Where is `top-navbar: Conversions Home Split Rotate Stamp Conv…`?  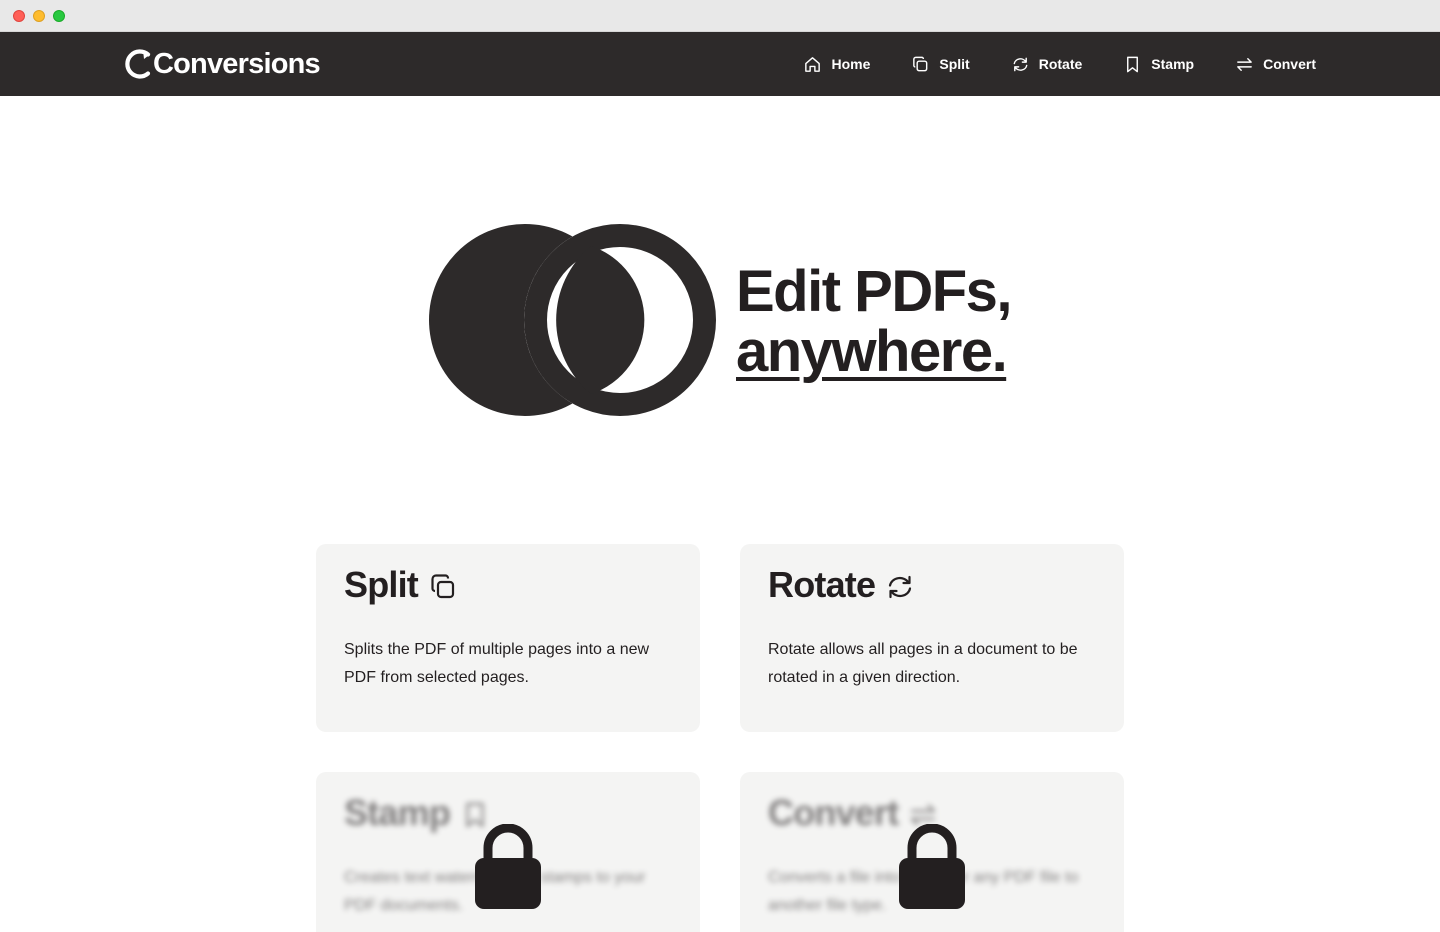
top-navbar: Conversions Home Split Rotate Stamp Conv… is located at coordinates (720, 64).